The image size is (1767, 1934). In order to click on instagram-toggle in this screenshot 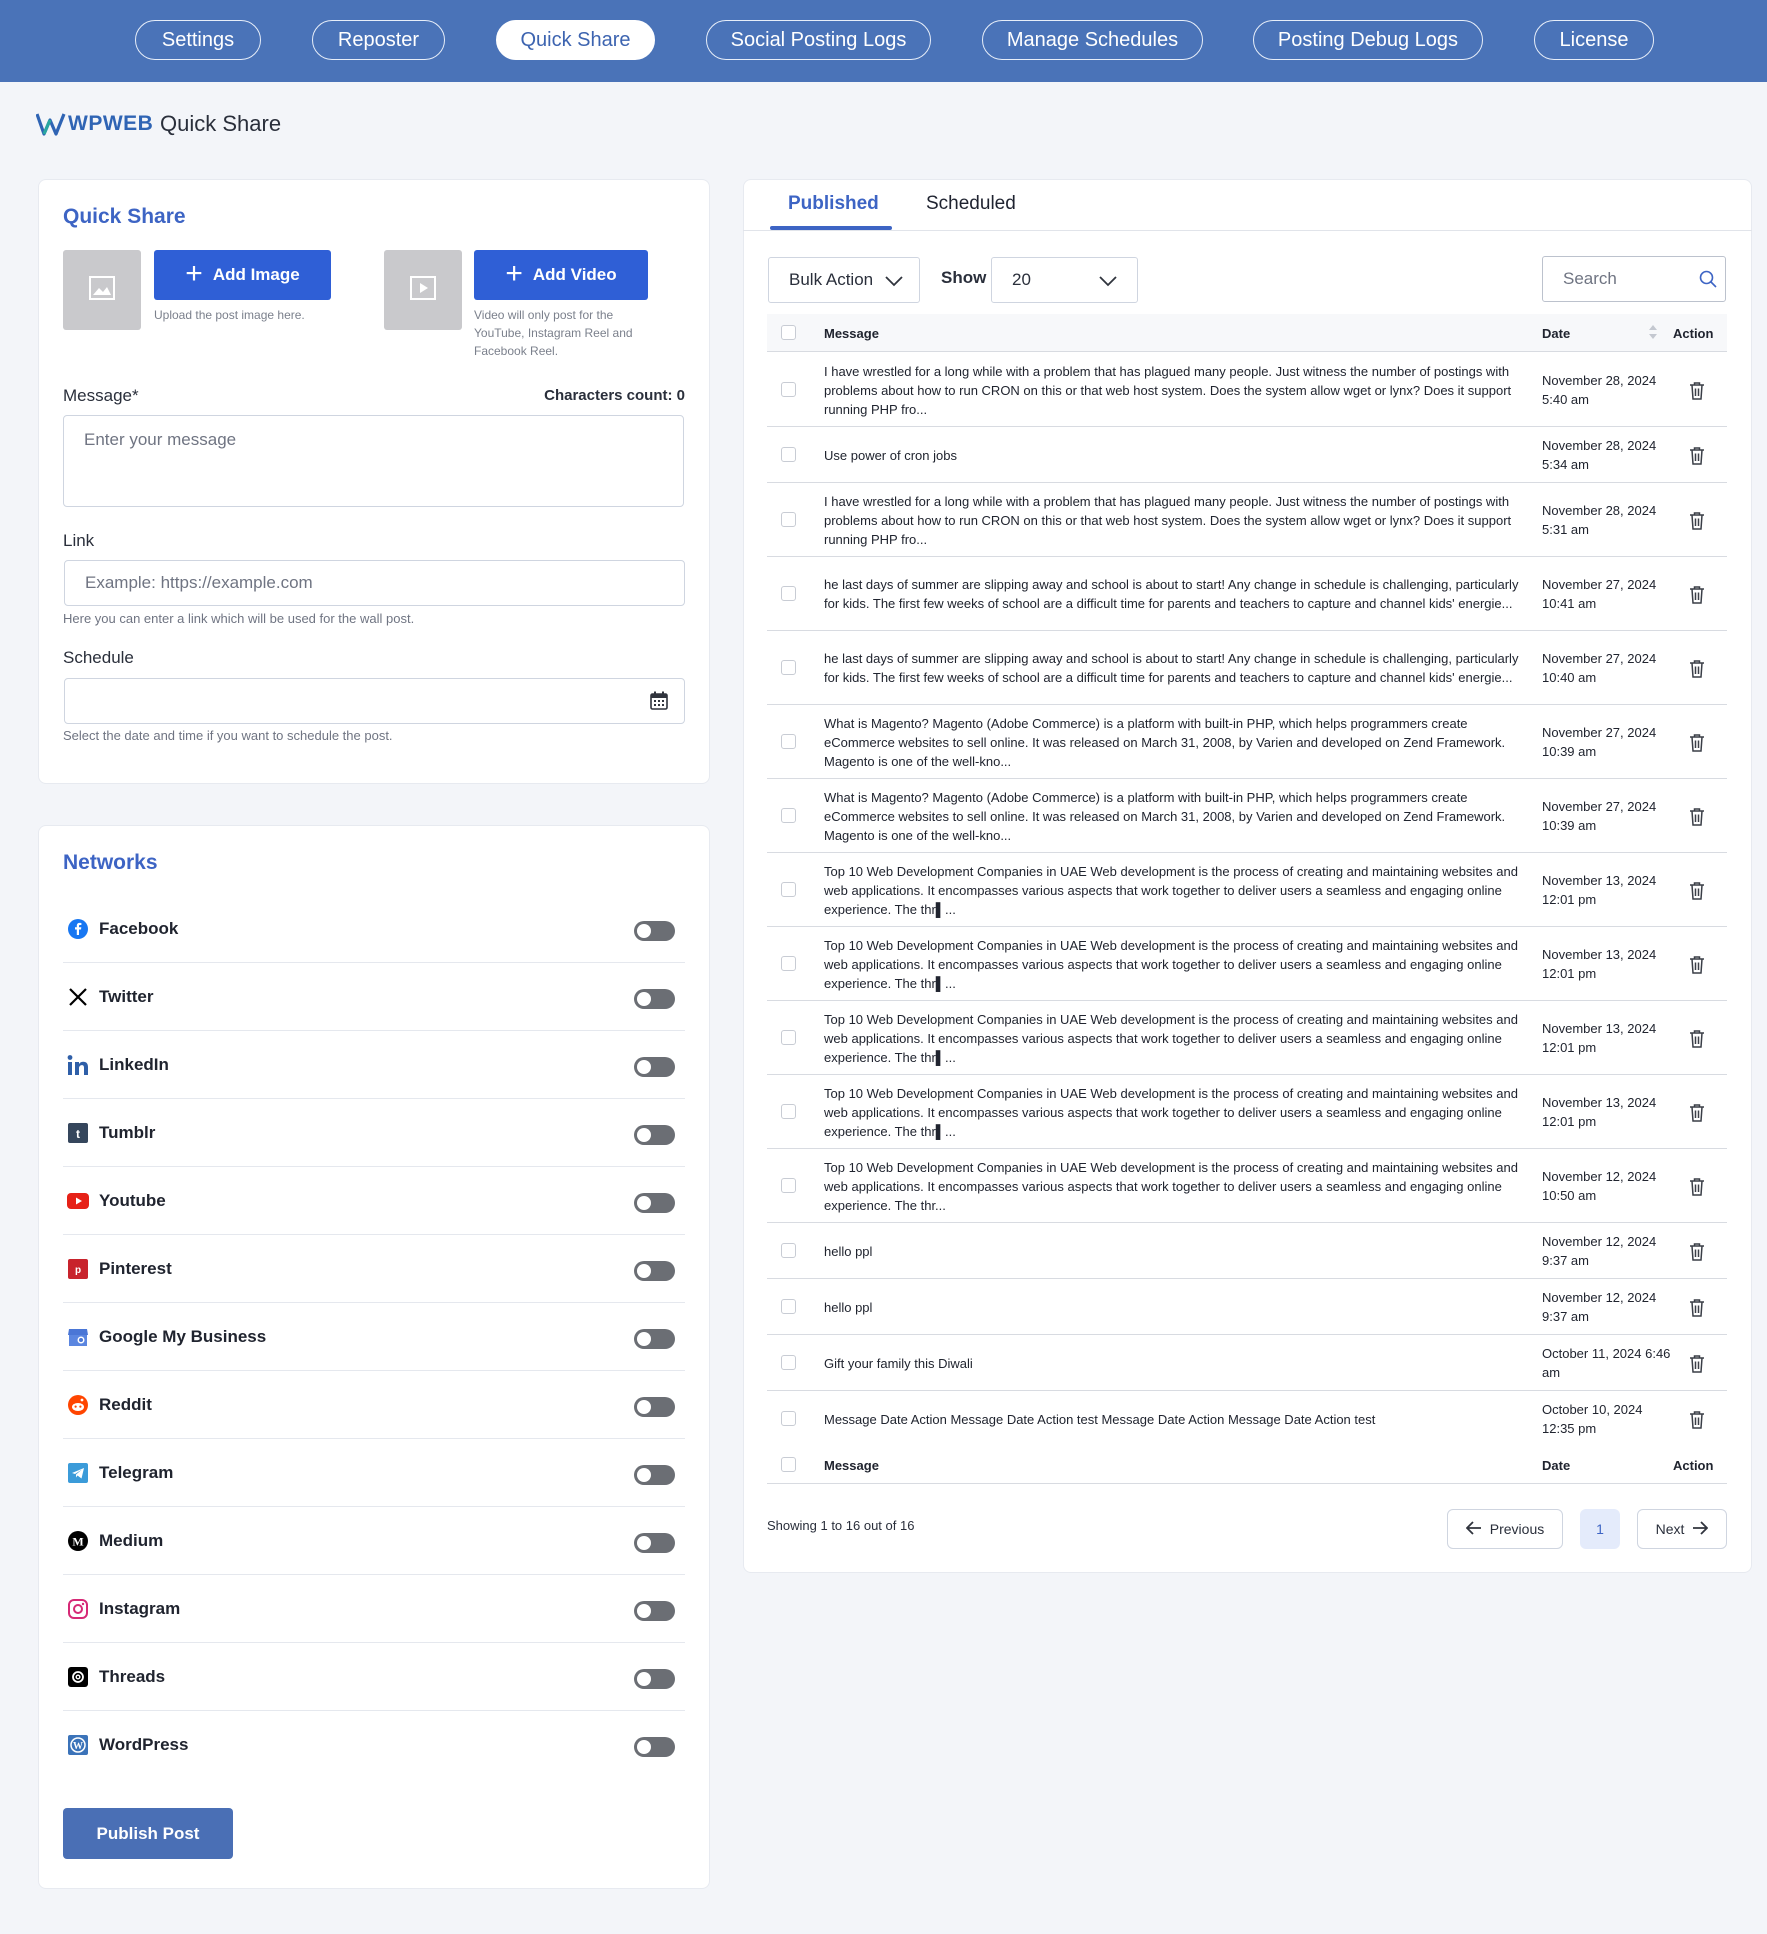, I will do `click(654, 1611)`.